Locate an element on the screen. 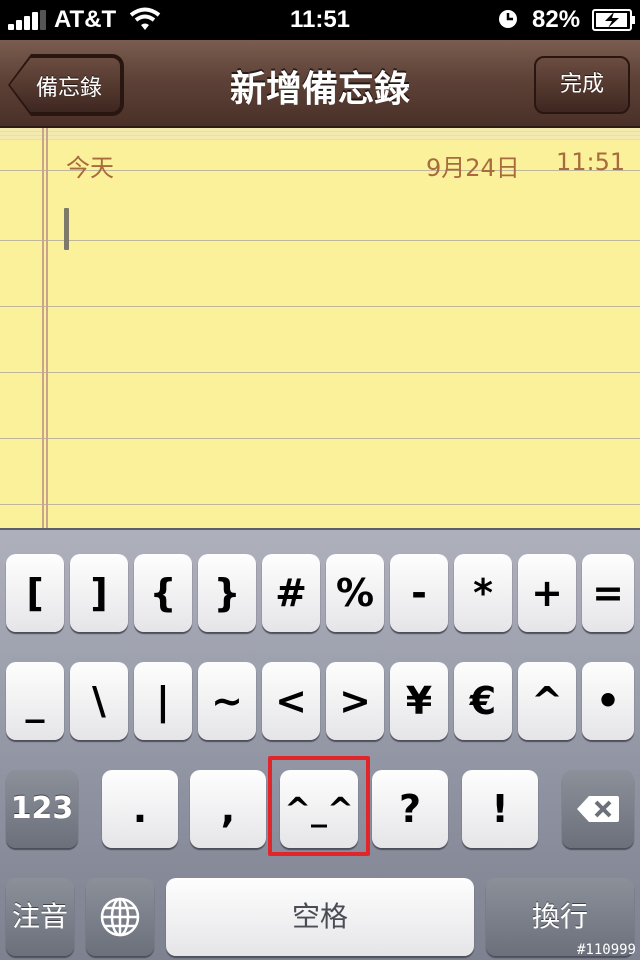  done-button: 完成 is located at coordinates (582, 85).